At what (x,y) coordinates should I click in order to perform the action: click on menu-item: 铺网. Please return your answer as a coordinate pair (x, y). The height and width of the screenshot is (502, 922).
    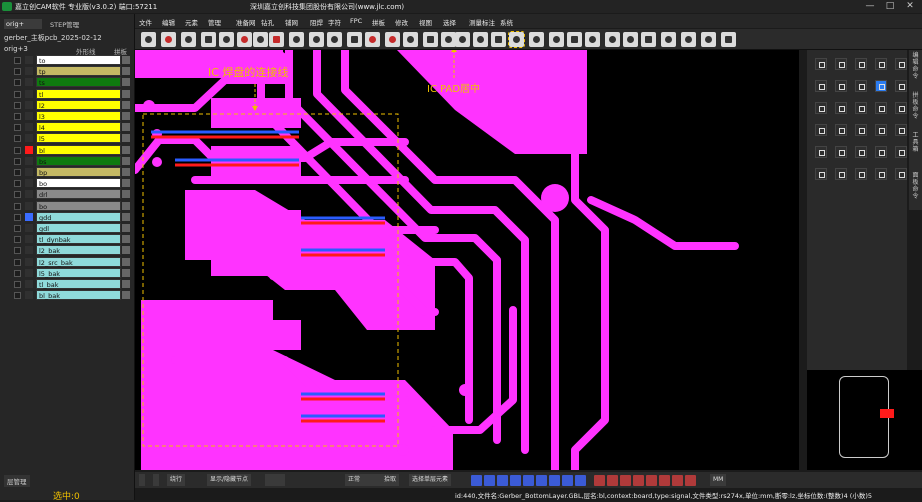
    Looking at the image, I should click on (291, 22).